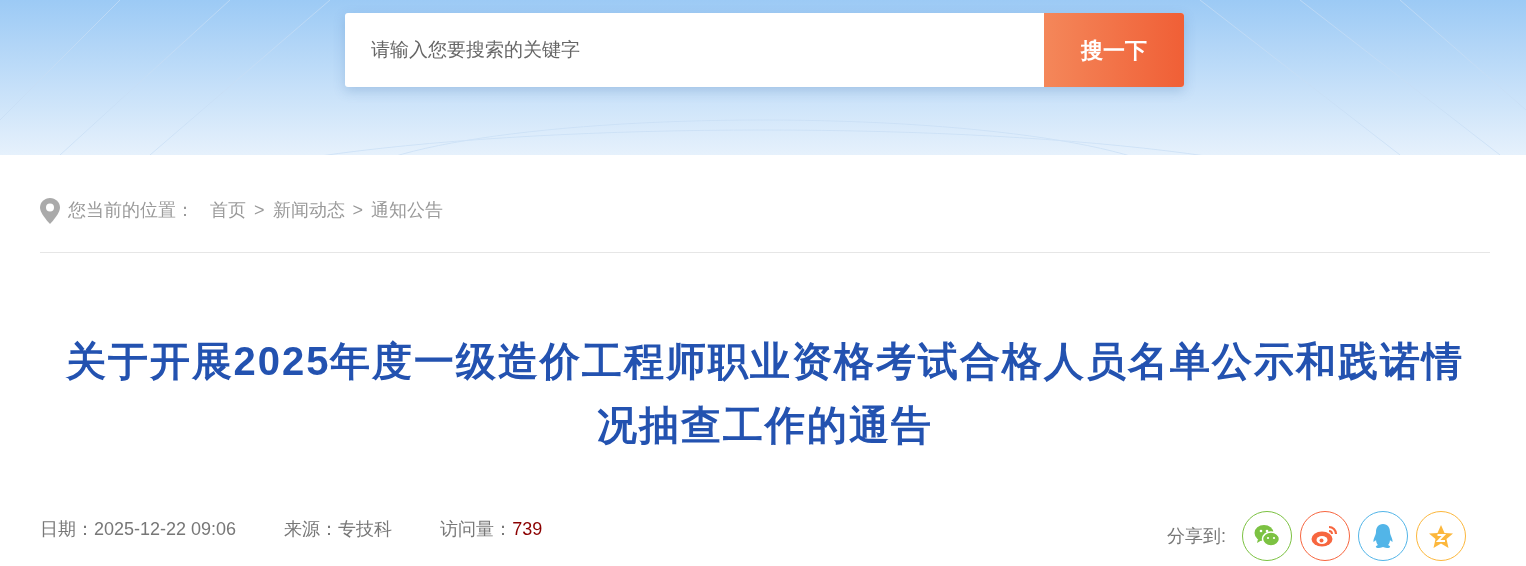 This screenshot has height=566, width=1526. What do you see at coordinates (1114, 50) in the screenshot?
I see `search-button: 搜一下` at bounding box center [1114, 50].